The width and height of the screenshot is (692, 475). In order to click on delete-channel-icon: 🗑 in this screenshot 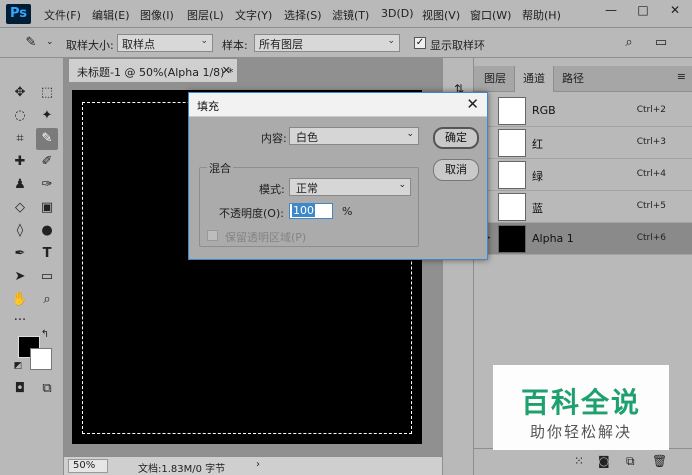, I will do `click(659, 461)`.